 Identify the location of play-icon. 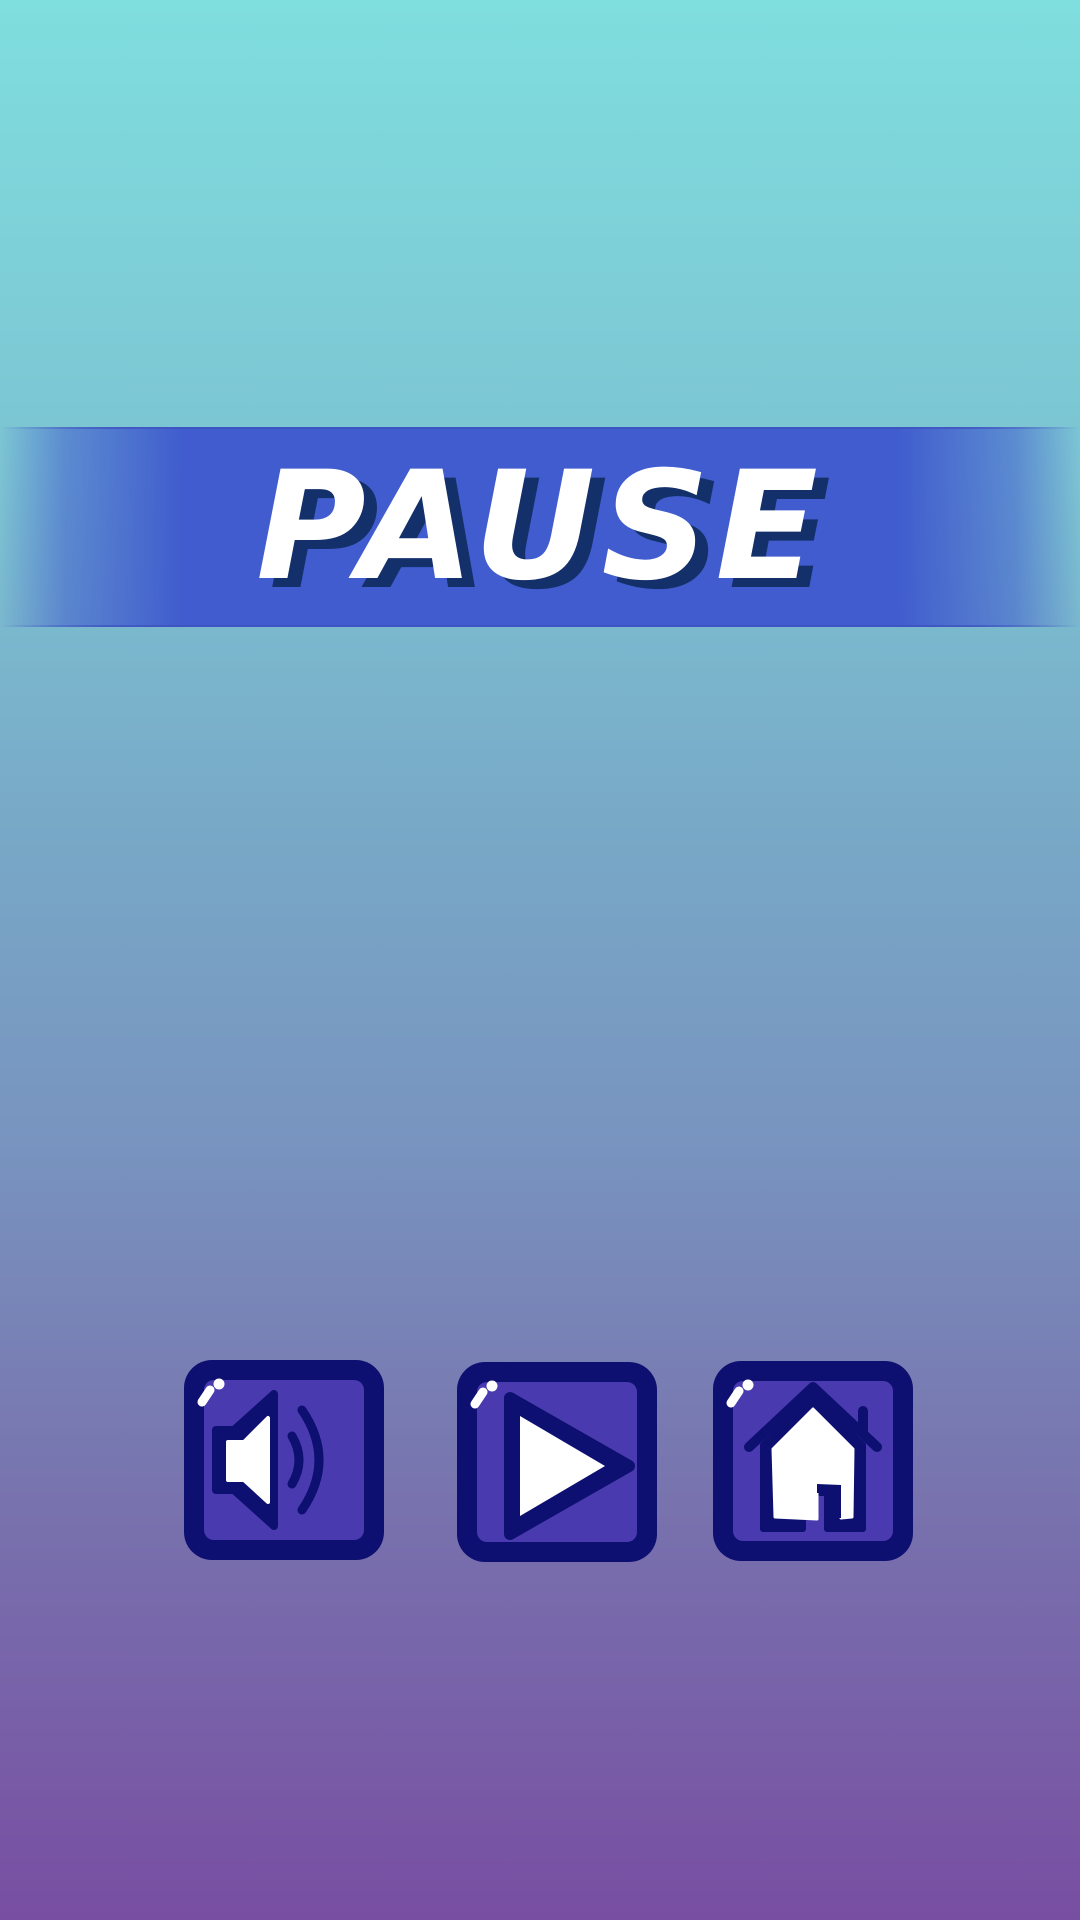
(569, 1466).